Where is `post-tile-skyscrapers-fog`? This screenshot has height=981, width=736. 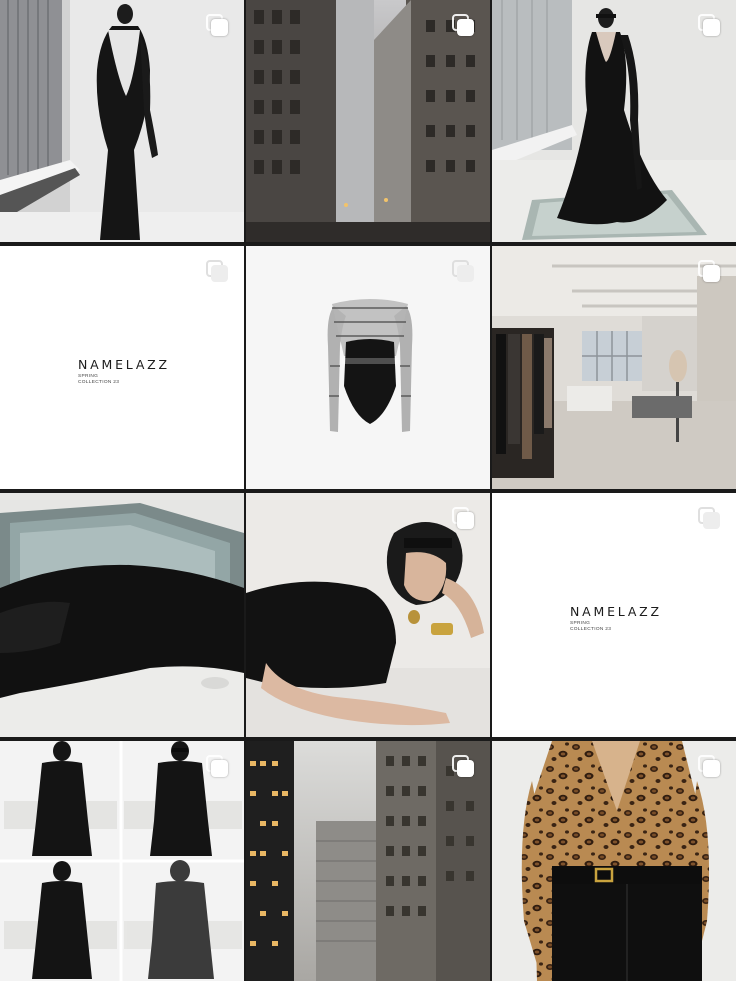
post-tile-skyscrapers-fog is located at coordinates (368, 861).